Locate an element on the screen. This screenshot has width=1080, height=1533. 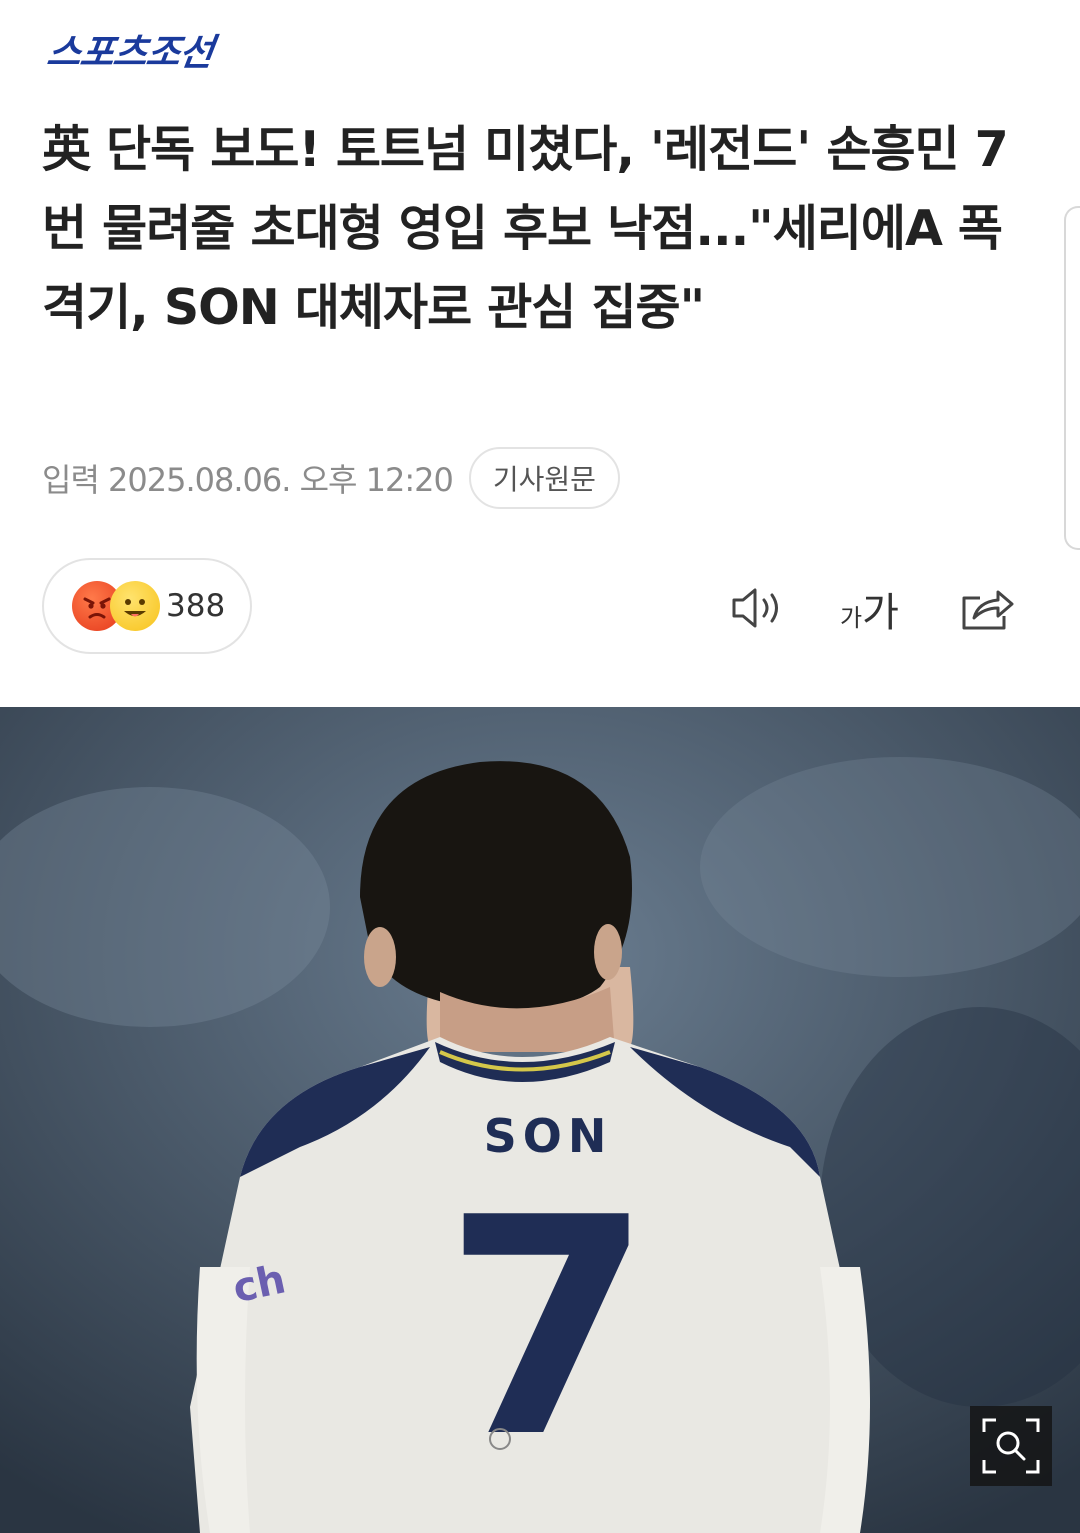
font-size-button: 가 가 is located at coordinates (873, 608).